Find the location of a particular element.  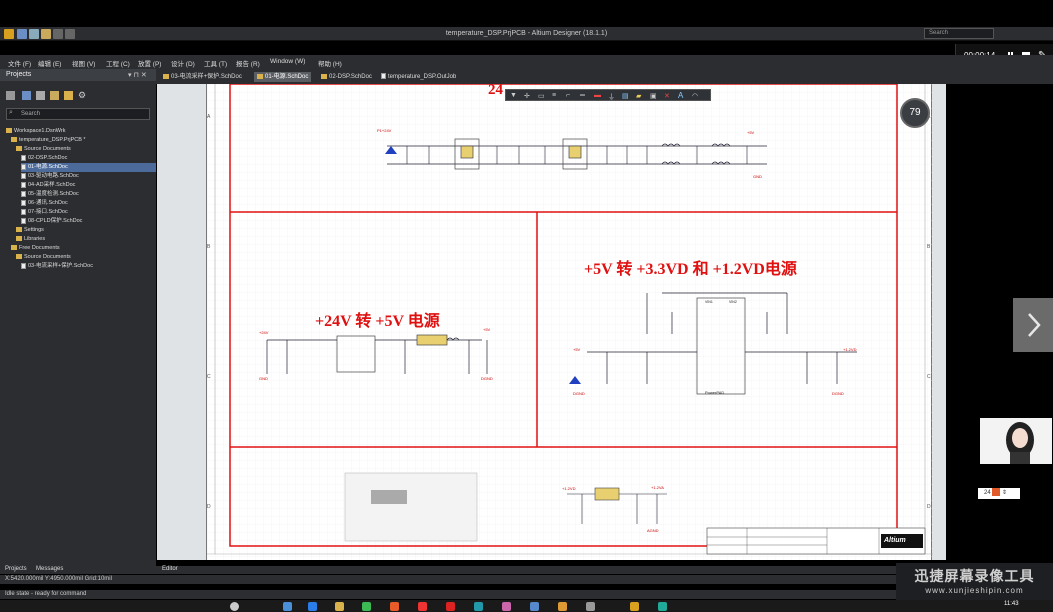

clock: 11:43 is located at coordinates (1011, 604).